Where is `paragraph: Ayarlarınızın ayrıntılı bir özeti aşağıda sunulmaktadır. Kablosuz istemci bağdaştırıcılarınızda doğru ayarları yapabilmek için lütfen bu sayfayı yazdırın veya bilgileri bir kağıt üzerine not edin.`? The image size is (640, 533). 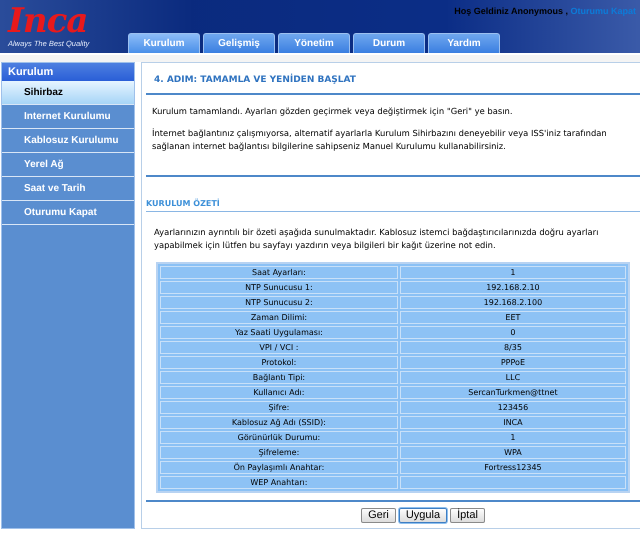 paragraph: Ayarlarınızın ayrıntılı bir özeti aşağıda sunulmaktadır. Kablosuz istemci bağdaştırıcılarınızda doğru ayarları yapabilmek için lütfen bu sayfayı yazdırın veya bilgileri bir kağıt üzerine not edin. is located at coordinates (376, 239).